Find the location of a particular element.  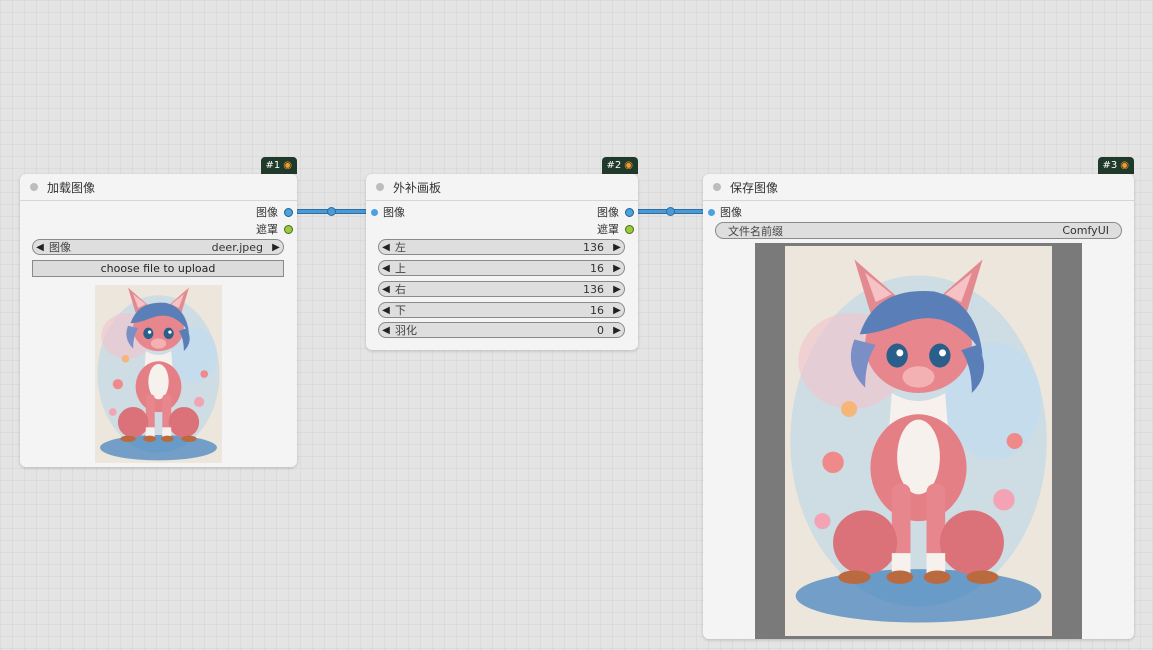

widget-value: deer.jpeg is located at coordinates (237, 247).